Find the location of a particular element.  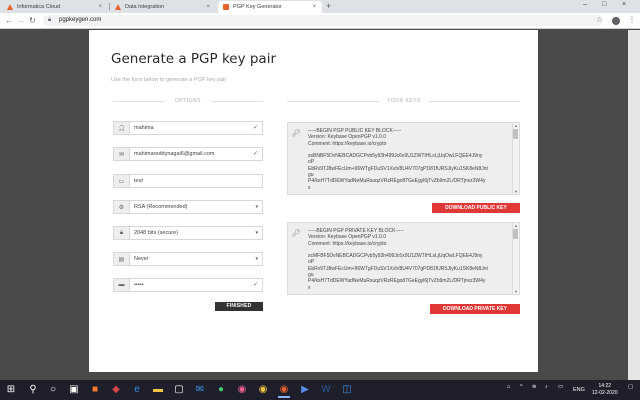

public-key-scrollbar: ▲ ▼ is located at coordinates (515, 158).